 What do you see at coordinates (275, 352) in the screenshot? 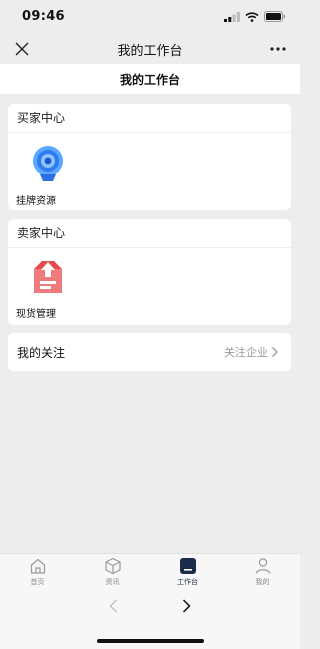
I see `chevron-right-icon` at bounding box center [275, 352].